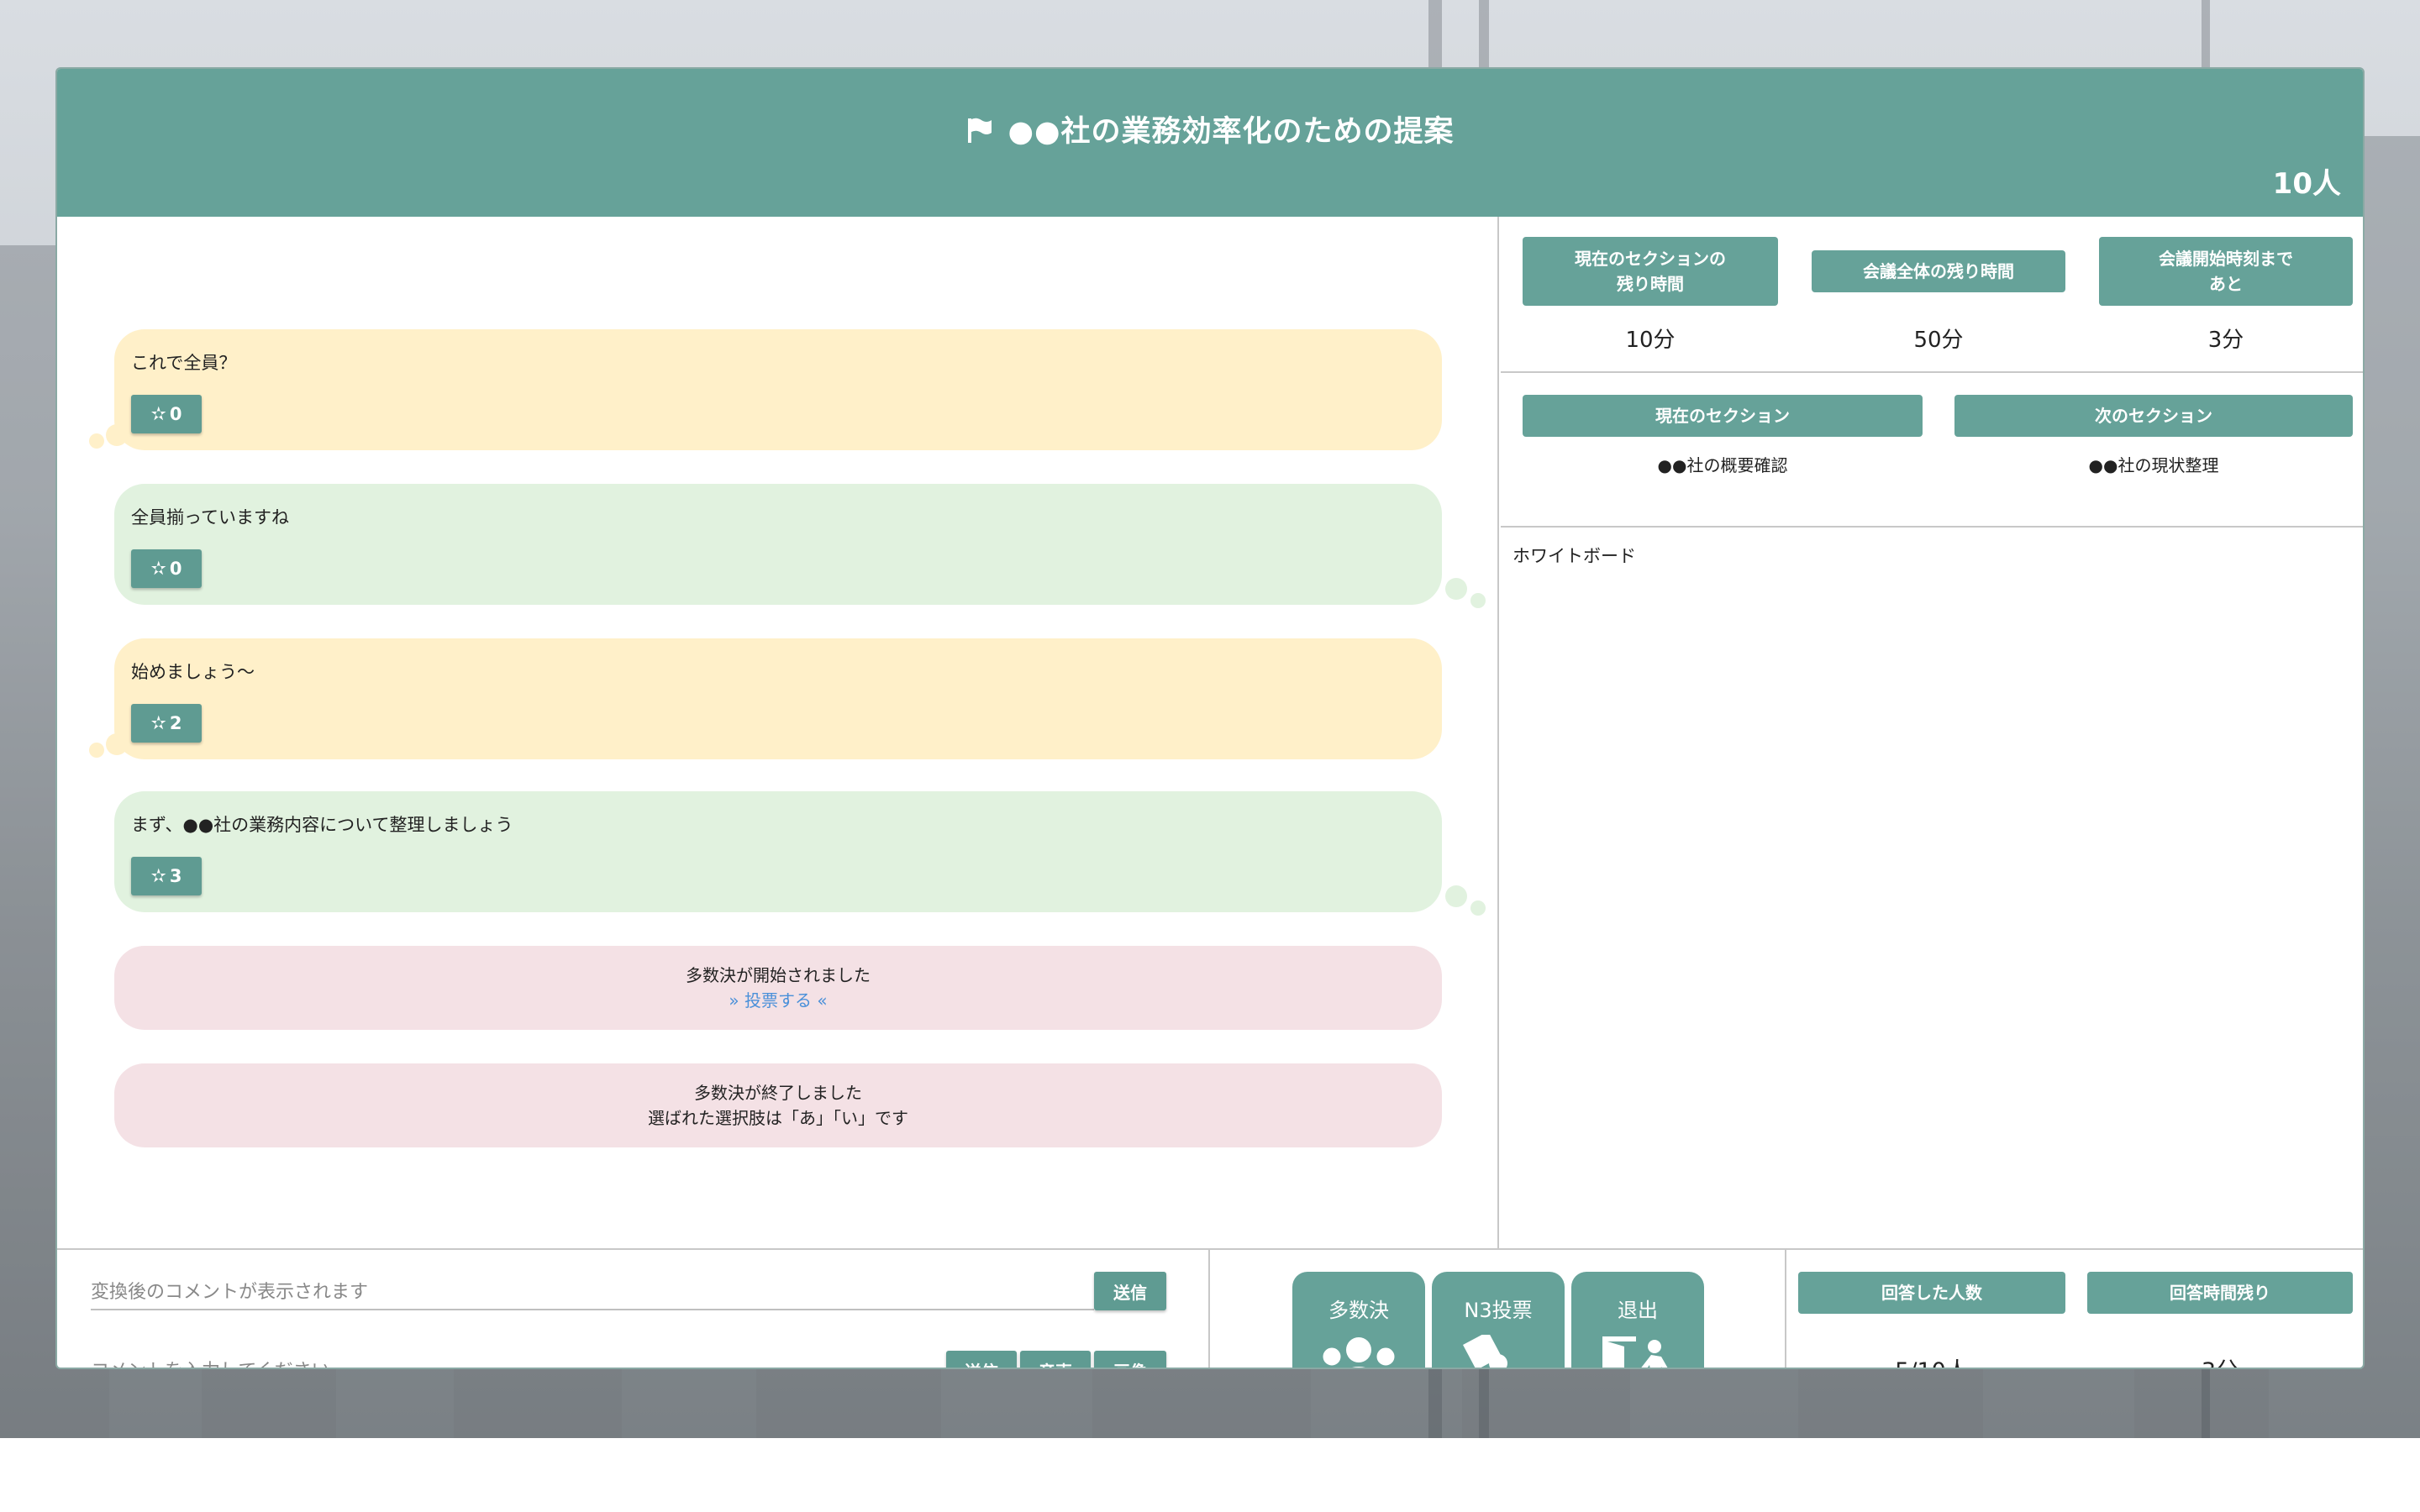 This screenshot has width=2420, height=1512. I want to click on participant-count: 10人, so click(2306, 184).